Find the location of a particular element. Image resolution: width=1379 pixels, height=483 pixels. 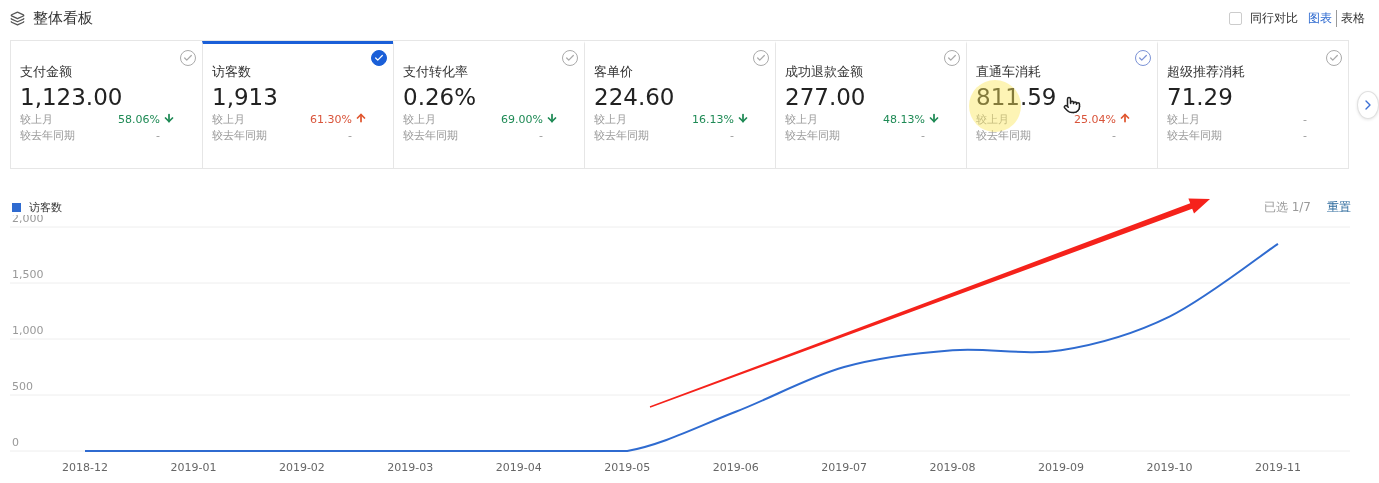

x-tick-label: 2018-12 is located at coordinates (85, 467).